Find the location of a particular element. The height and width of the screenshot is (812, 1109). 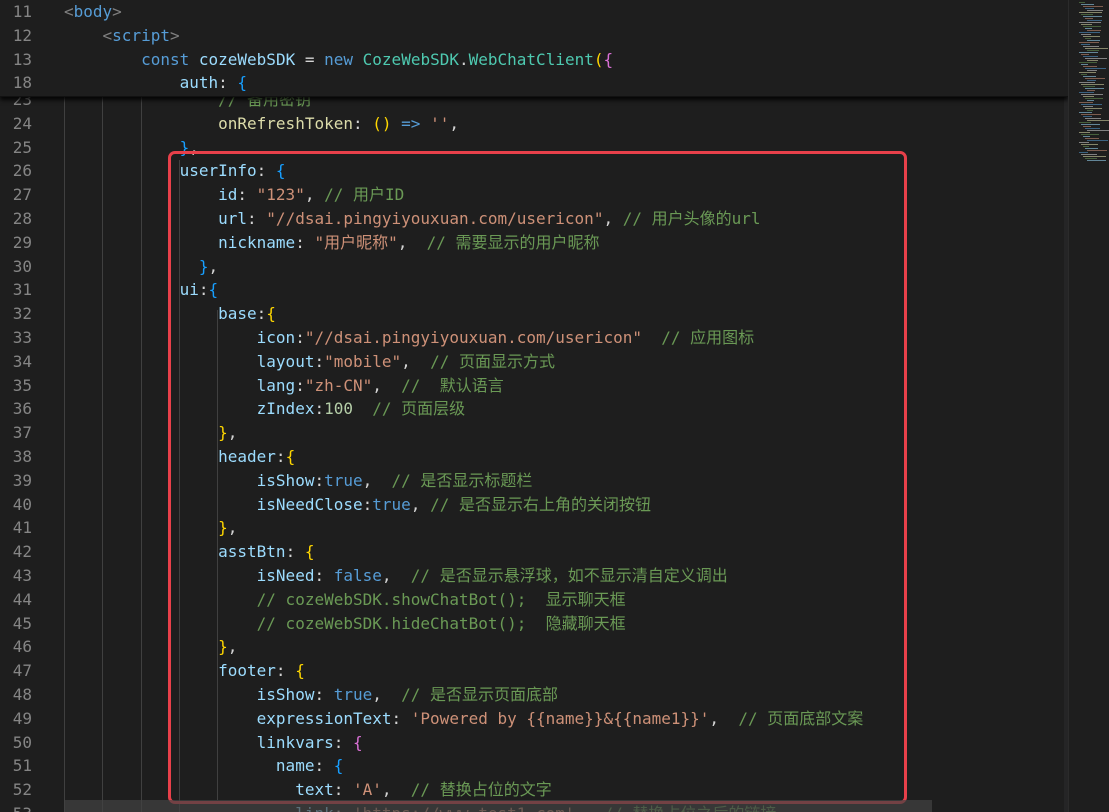

code-token: body is located at coordinates (93, 11).